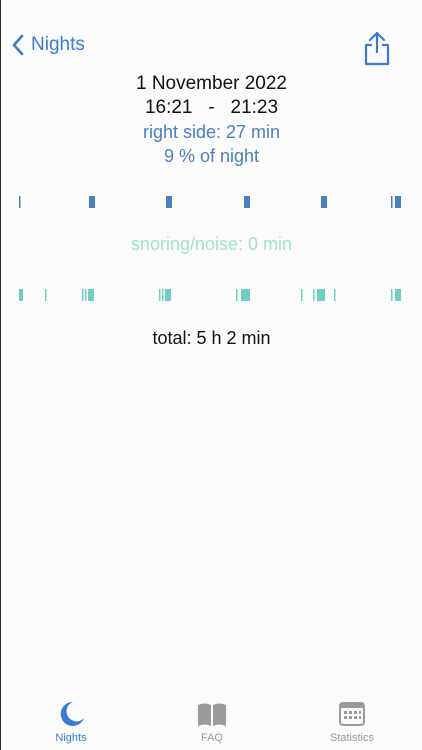  I want to click on calendar-icon, so click(352, 714).